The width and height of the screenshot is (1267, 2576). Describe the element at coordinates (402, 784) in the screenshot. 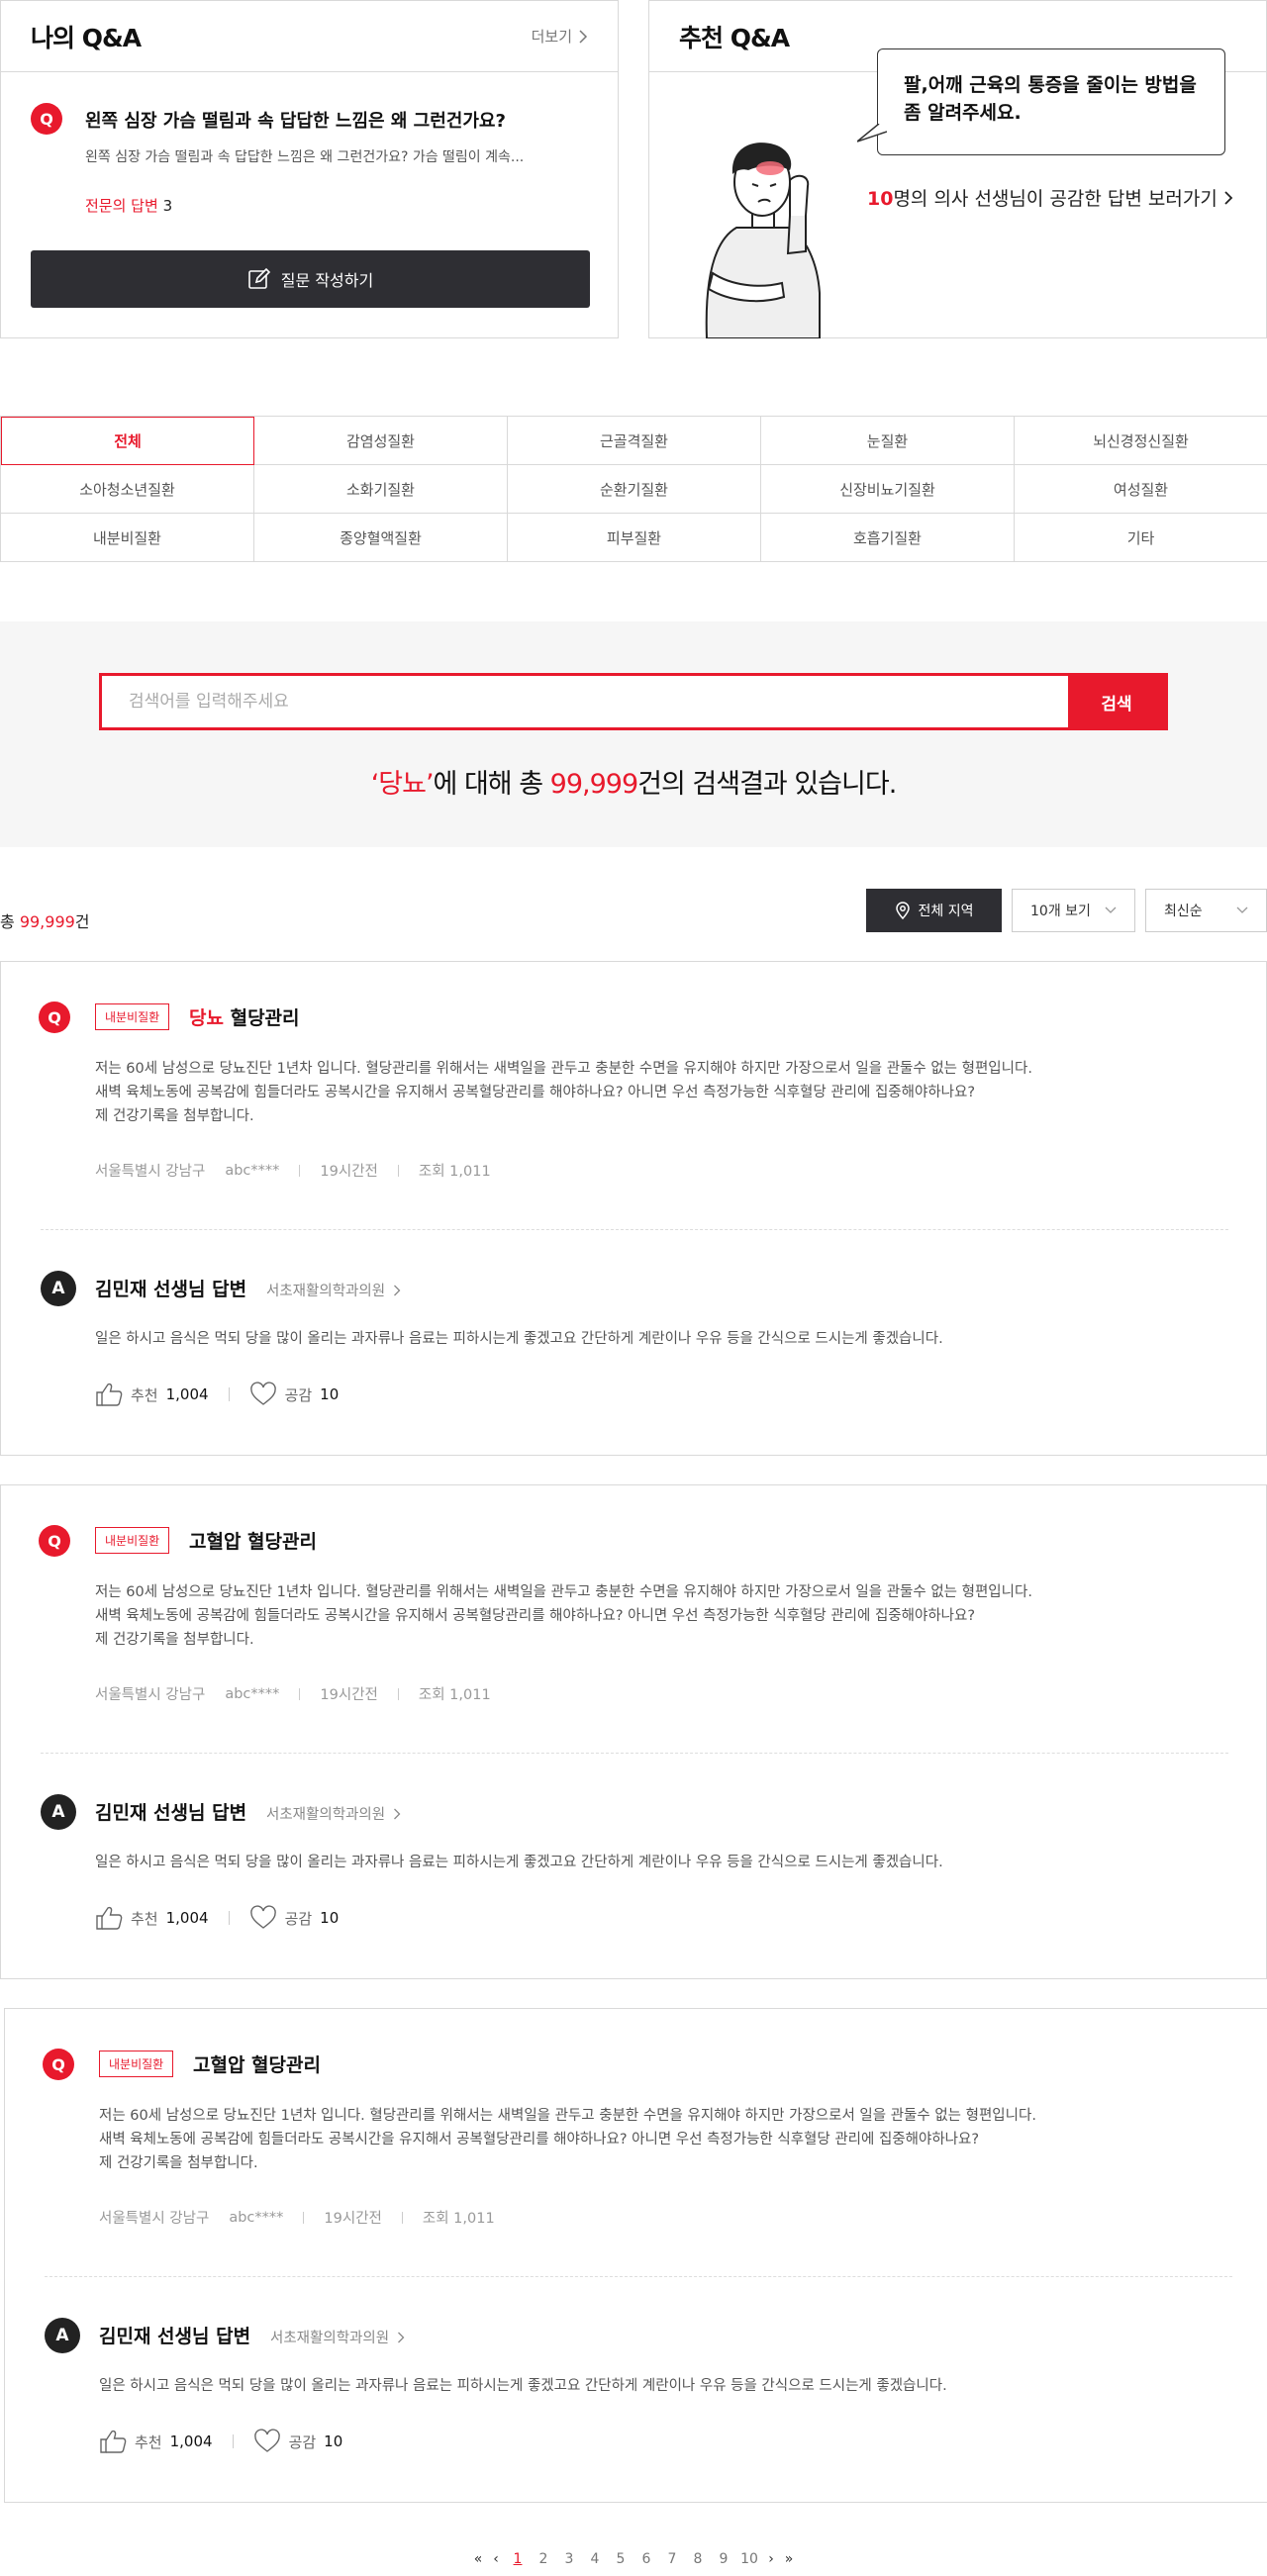

I see `search-result-keyword: ‘당뇨’` at that location.